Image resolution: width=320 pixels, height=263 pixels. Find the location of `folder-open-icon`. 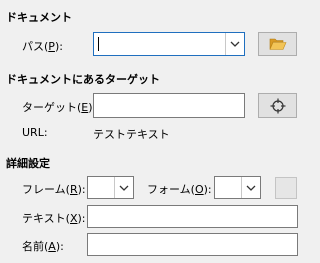

folder-open-icon is located at coordinates (277, 44).